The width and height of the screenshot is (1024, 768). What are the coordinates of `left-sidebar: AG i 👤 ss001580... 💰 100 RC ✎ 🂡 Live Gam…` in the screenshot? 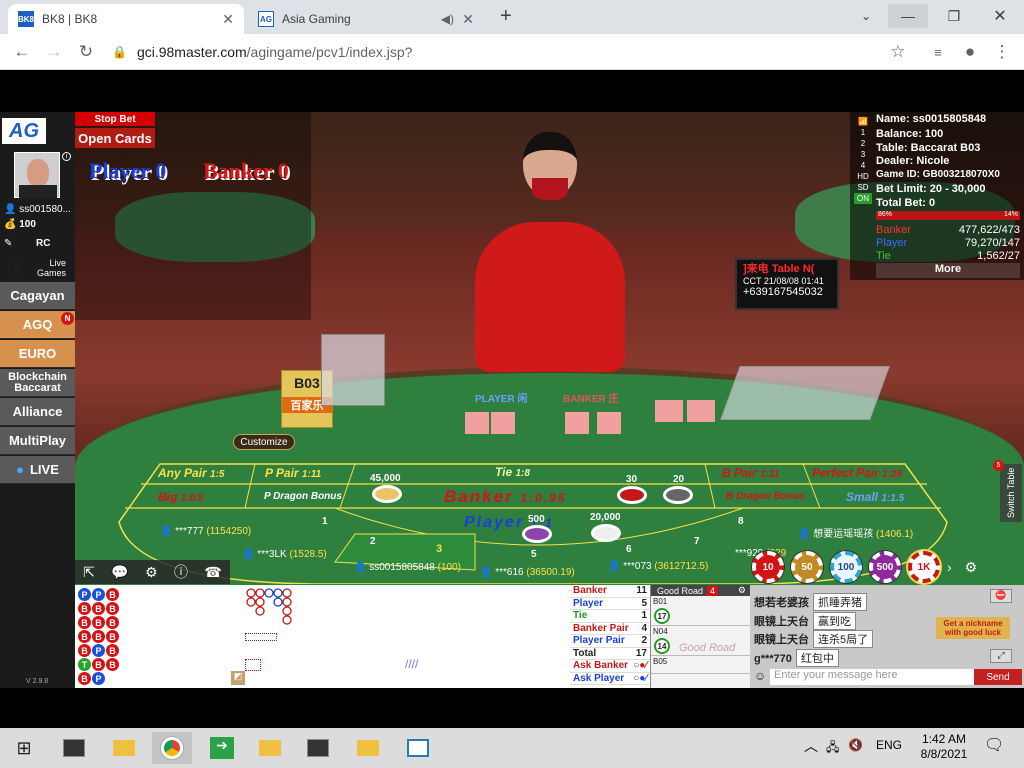 It's located at (37, 400).